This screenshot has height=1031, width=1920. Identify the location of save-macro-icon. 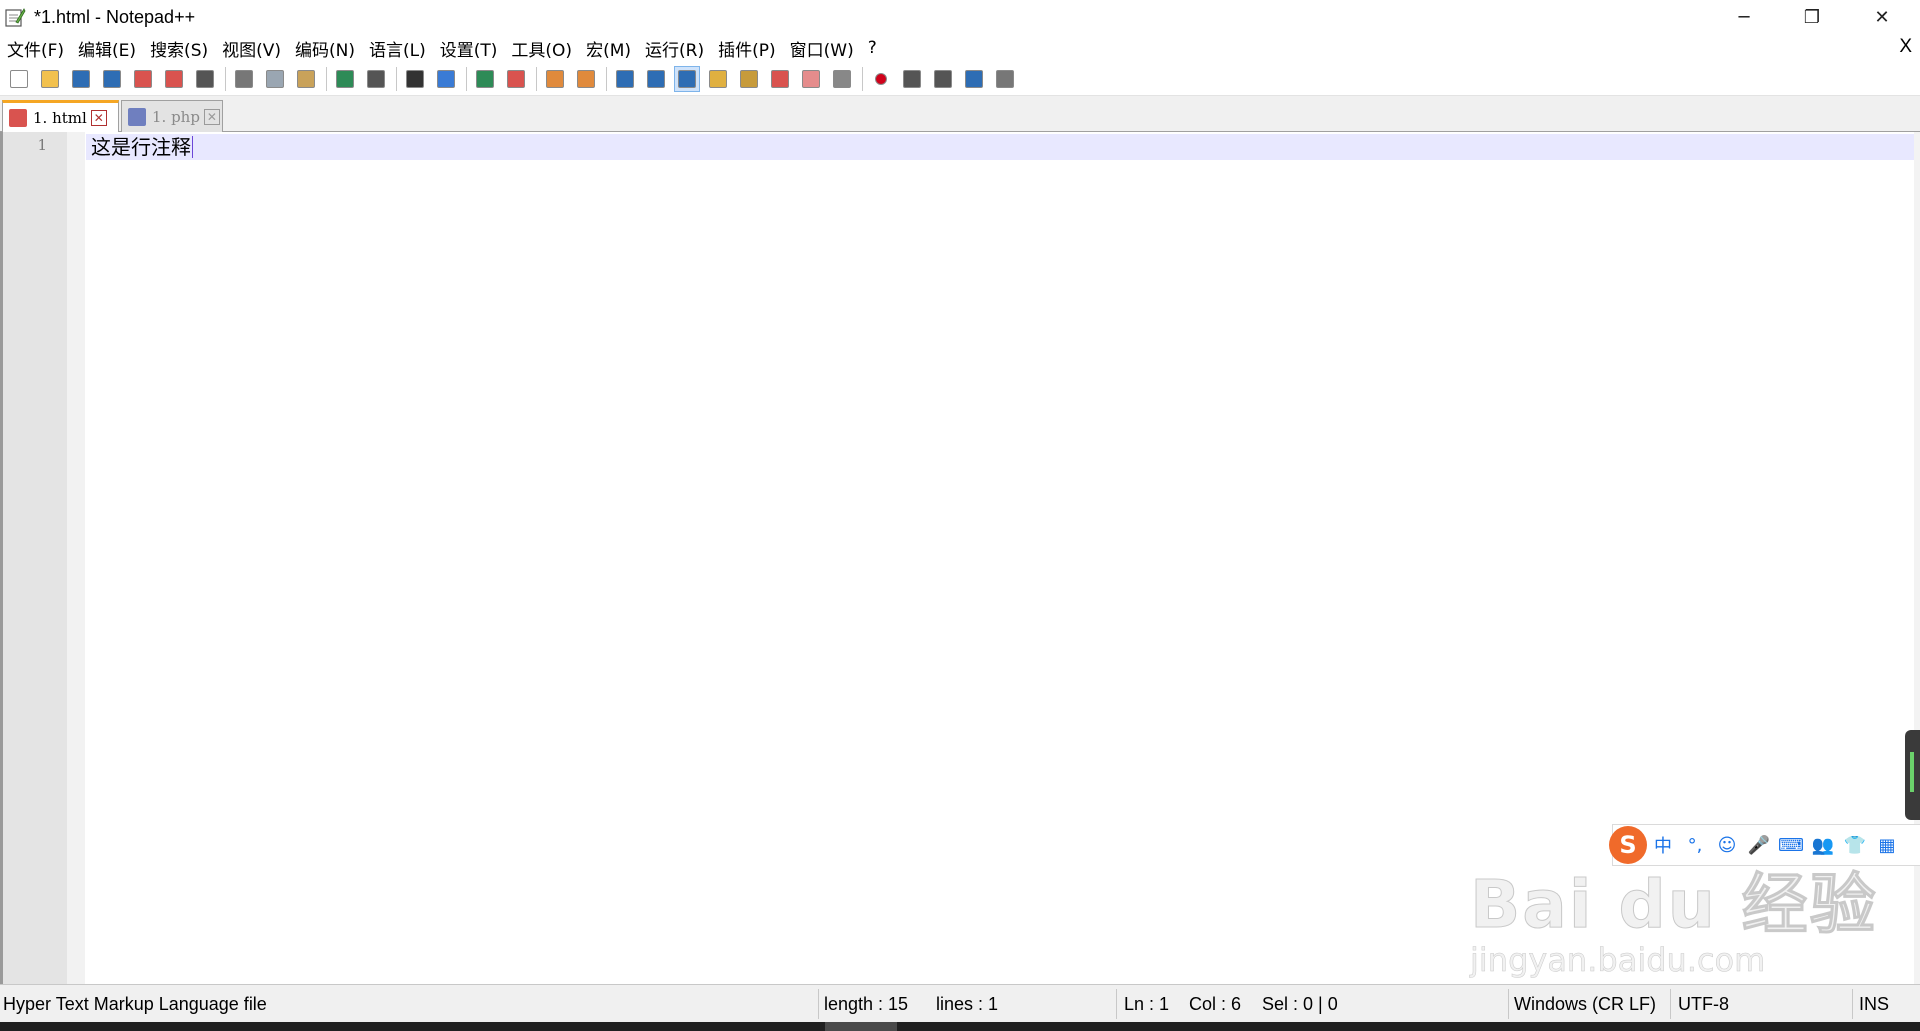
(1005, 78).